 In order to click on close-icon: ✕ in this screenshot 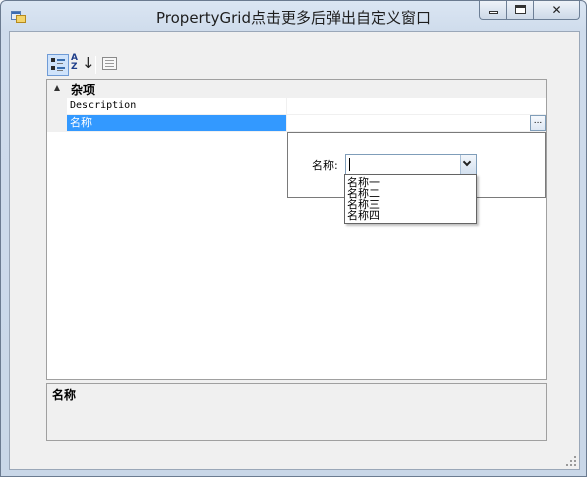, I will do `click(556, 10)`.